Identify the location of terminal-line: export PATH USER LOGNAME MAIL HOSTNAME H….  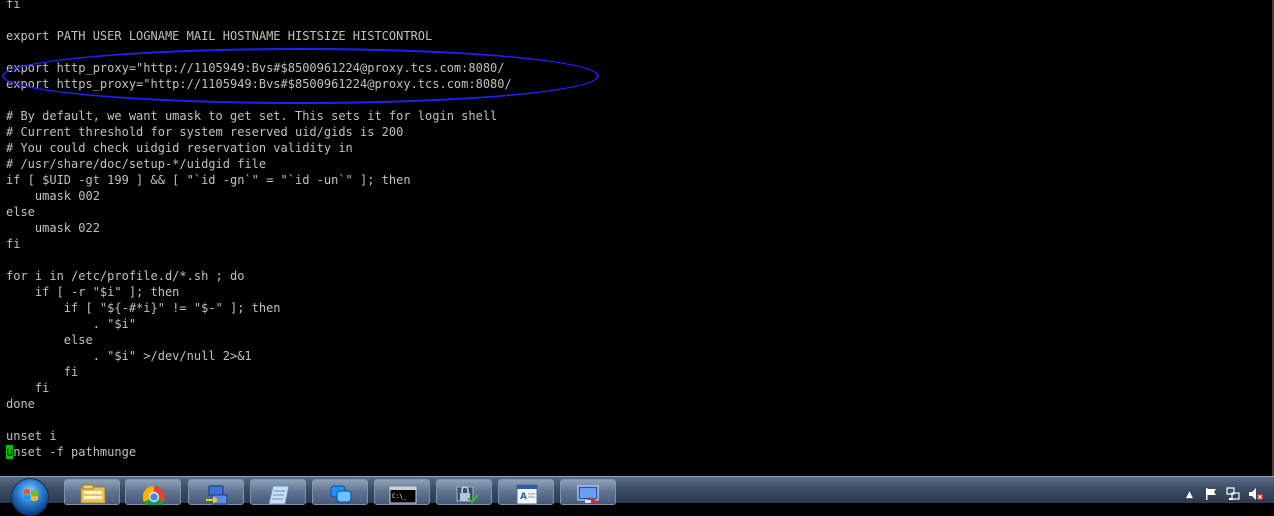
(219, 36).